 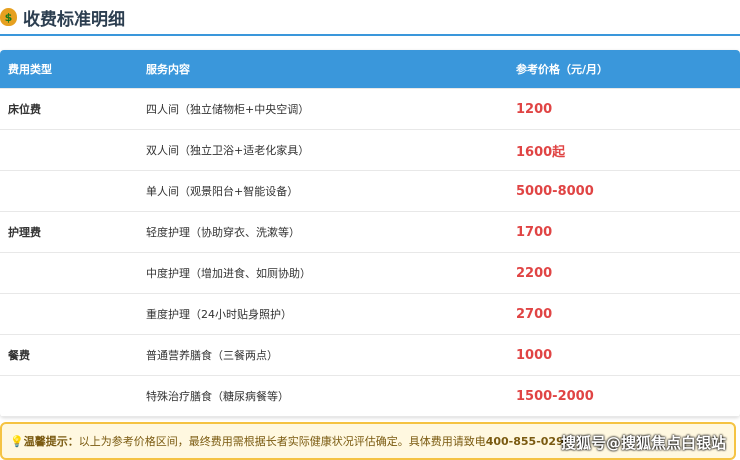 I want to click on cell-price: 1600起, so click(x=541, y=152).